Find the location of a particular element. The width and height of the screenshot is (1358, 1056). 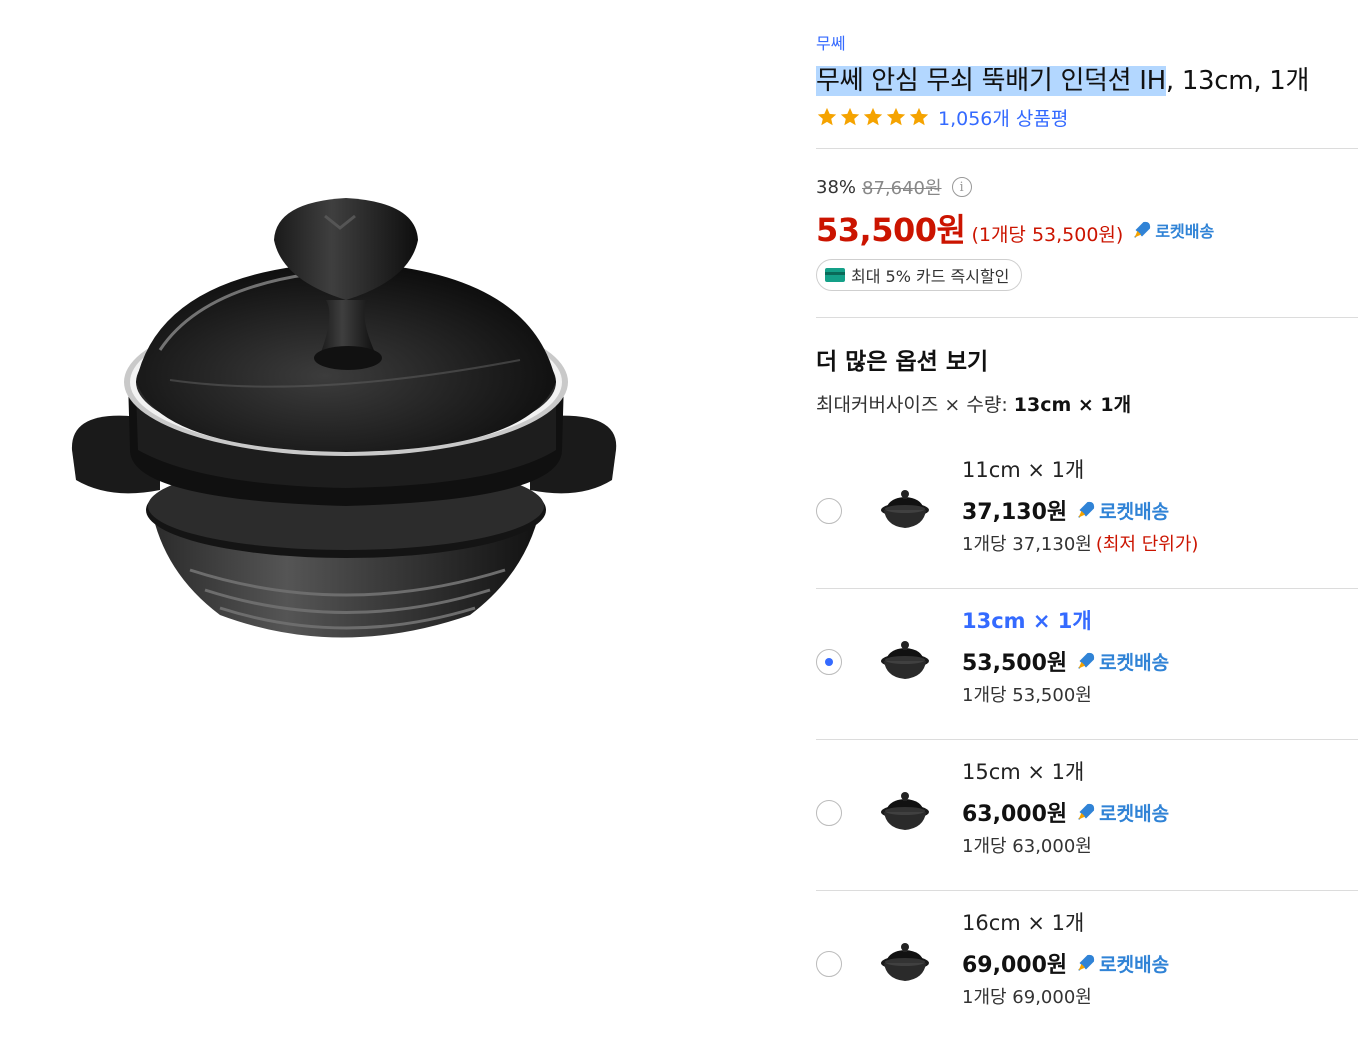

option-unit-price: 1개당 37,130원 (최저 단위가) is located at coordinates (1080, 542).